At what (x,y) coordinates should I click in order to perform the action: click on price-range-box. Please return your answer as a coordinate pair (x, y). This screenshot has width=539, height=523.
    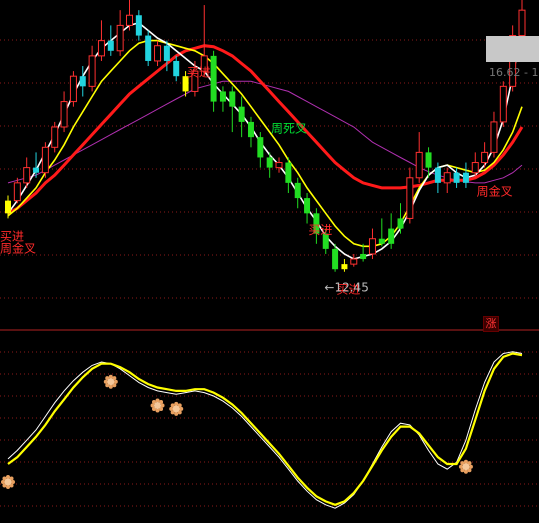
    Looking at the image, I should click on (512, 49).